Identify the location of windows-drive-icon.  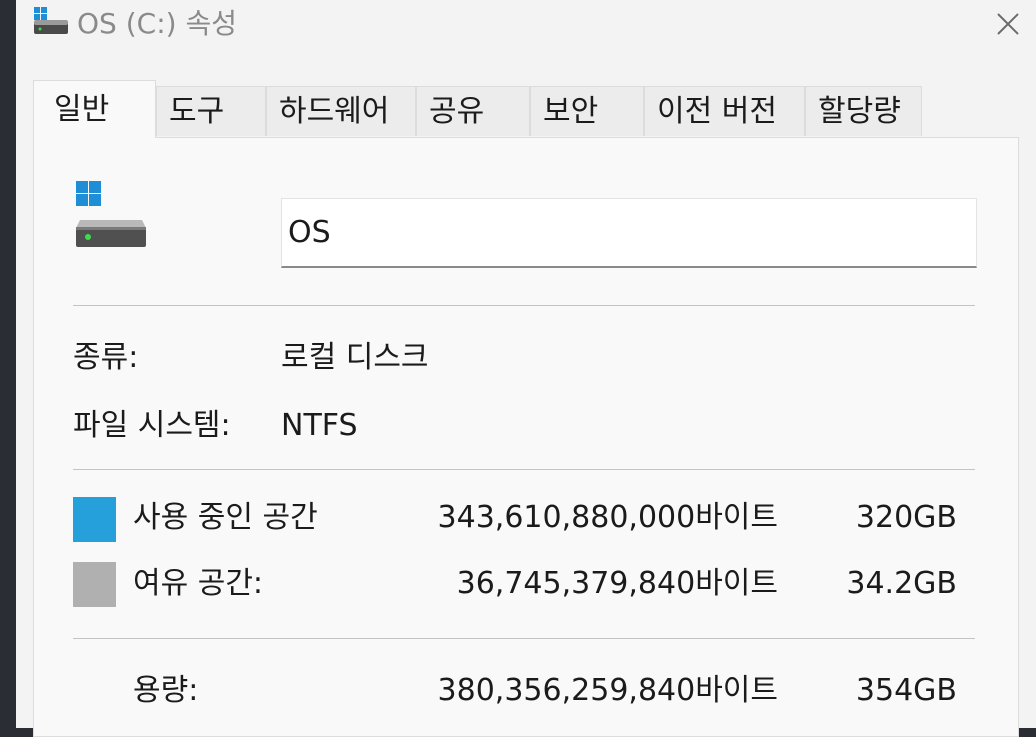
(111, 214).